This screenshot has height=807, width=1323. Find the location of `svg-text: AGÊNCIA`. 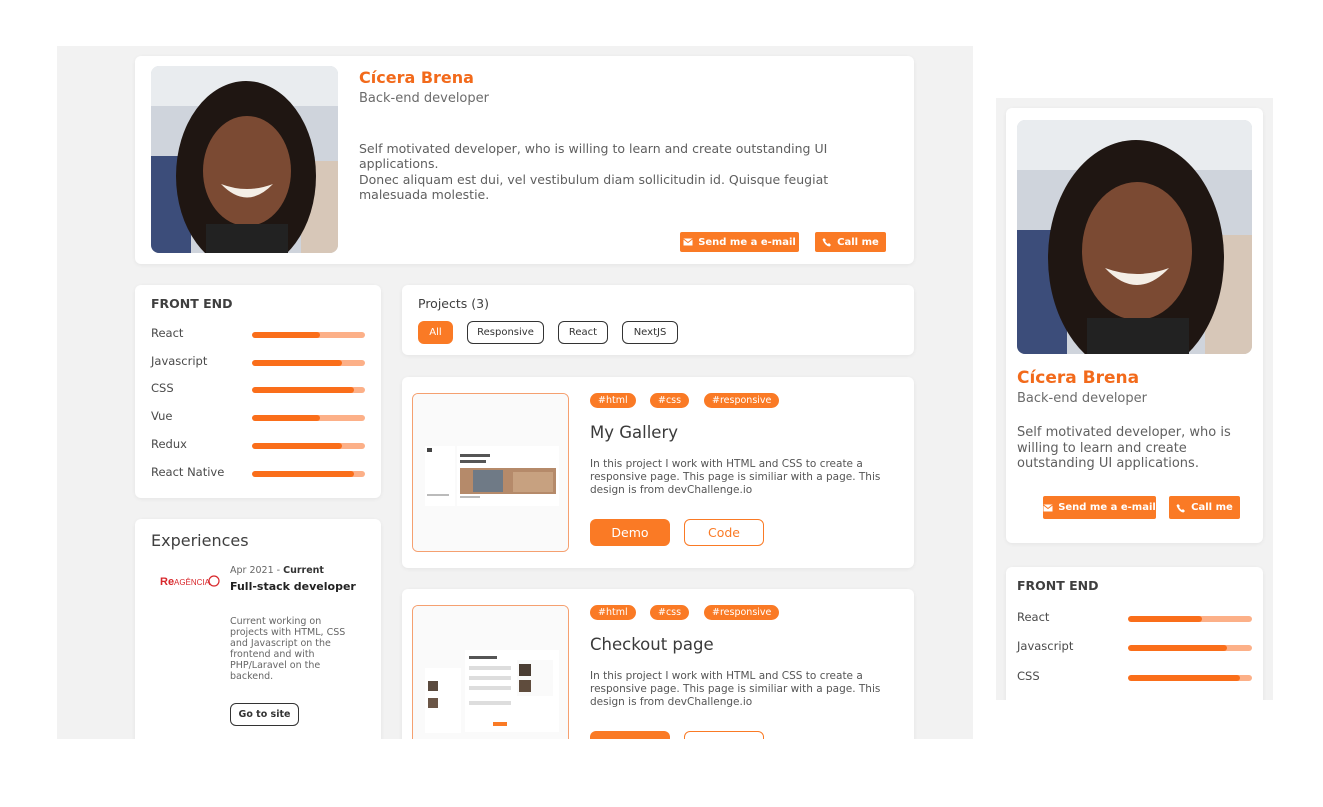

svg-text: AGÊNCIA is located at coordinates (192, 582).